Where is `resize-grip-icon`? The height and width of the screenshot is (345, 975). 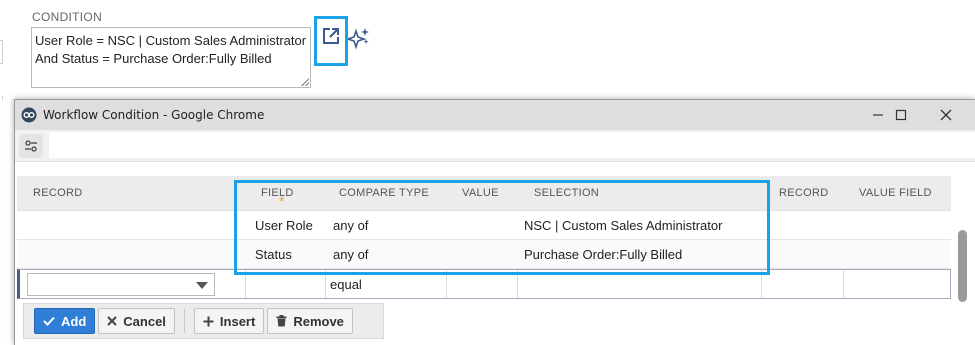
resize-grip-icon is located at coordinates (305, 82).